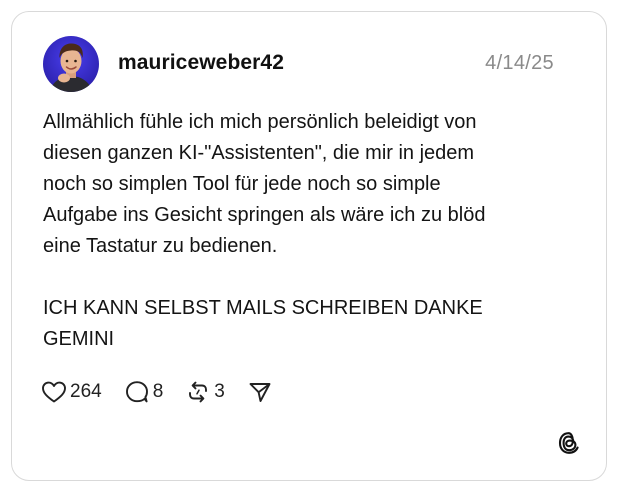 The height and width of the screenshot is (493, 620). I want to click on avatar, so click(71, 64).